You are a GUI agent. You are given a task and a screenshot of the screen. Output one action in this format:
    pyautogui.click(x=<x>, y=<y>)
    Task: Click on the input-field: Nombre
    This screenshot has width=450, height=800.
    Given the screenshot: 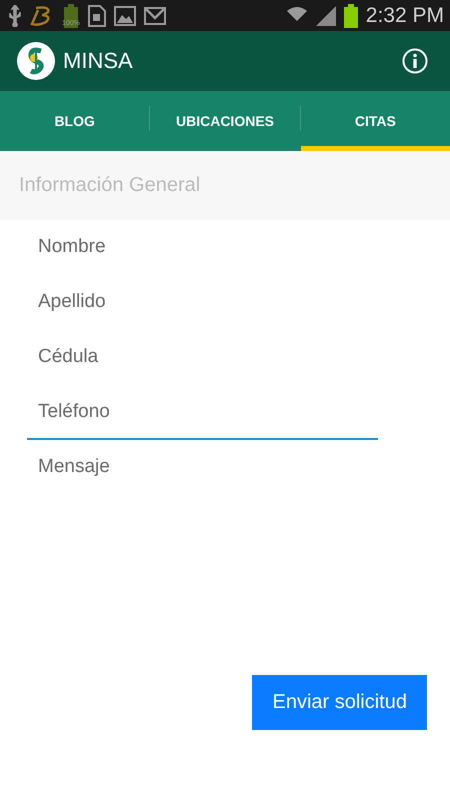 What is the action you would take?
    pyautogui.click(x=202, y=247)
    